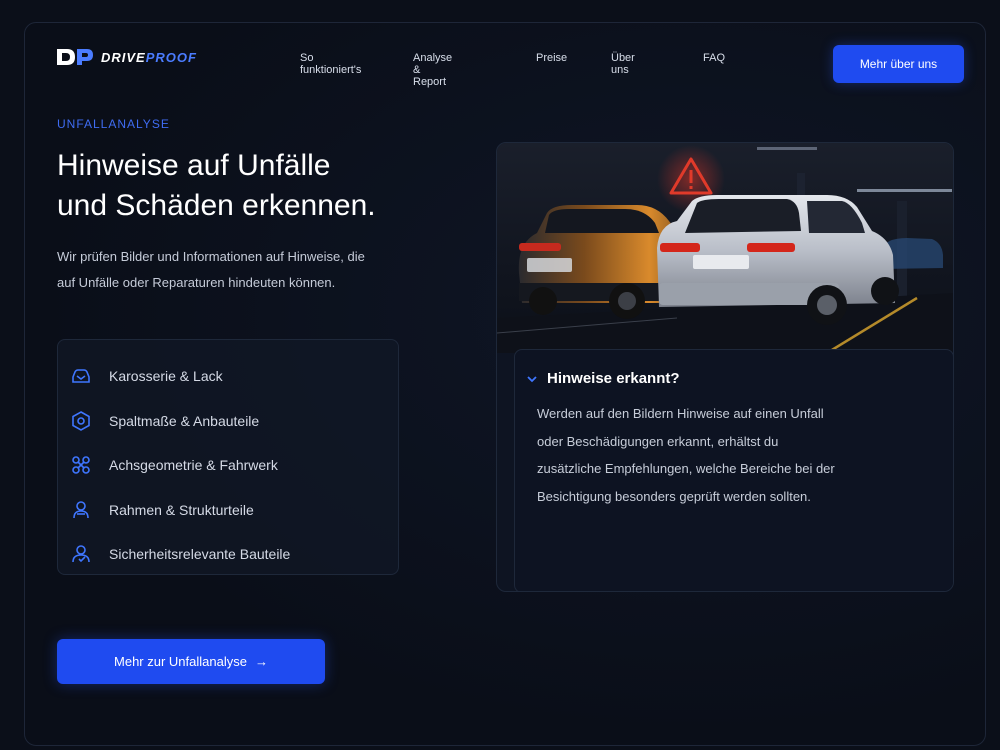  Describe the element at coordinates (180, 661) in the screenshot. I see `cta-label: Mehr zur Unfallanalyse` at that location.